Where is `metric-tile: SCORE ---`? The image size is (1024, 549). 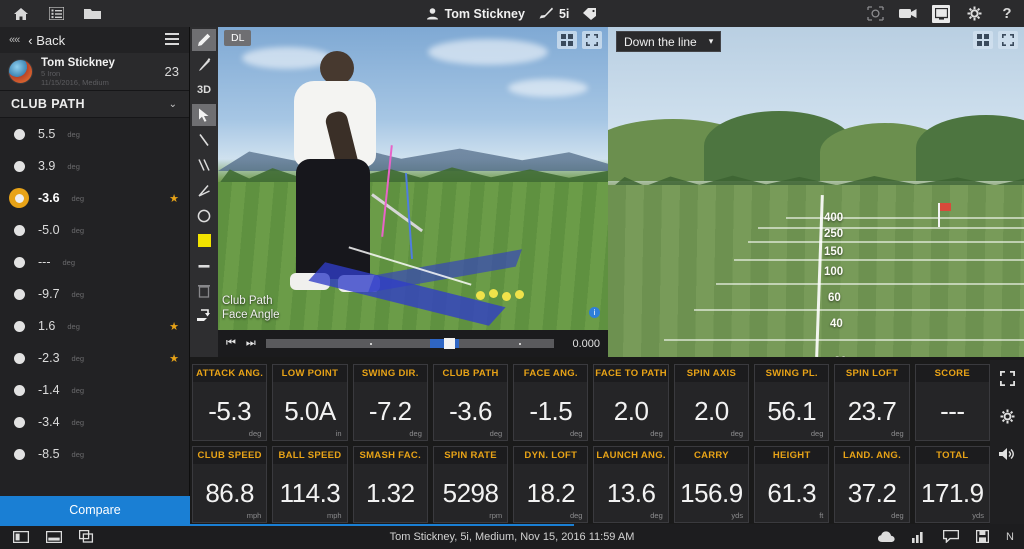
metric-tile: SCORE --- is located at coordinates (952, 402).